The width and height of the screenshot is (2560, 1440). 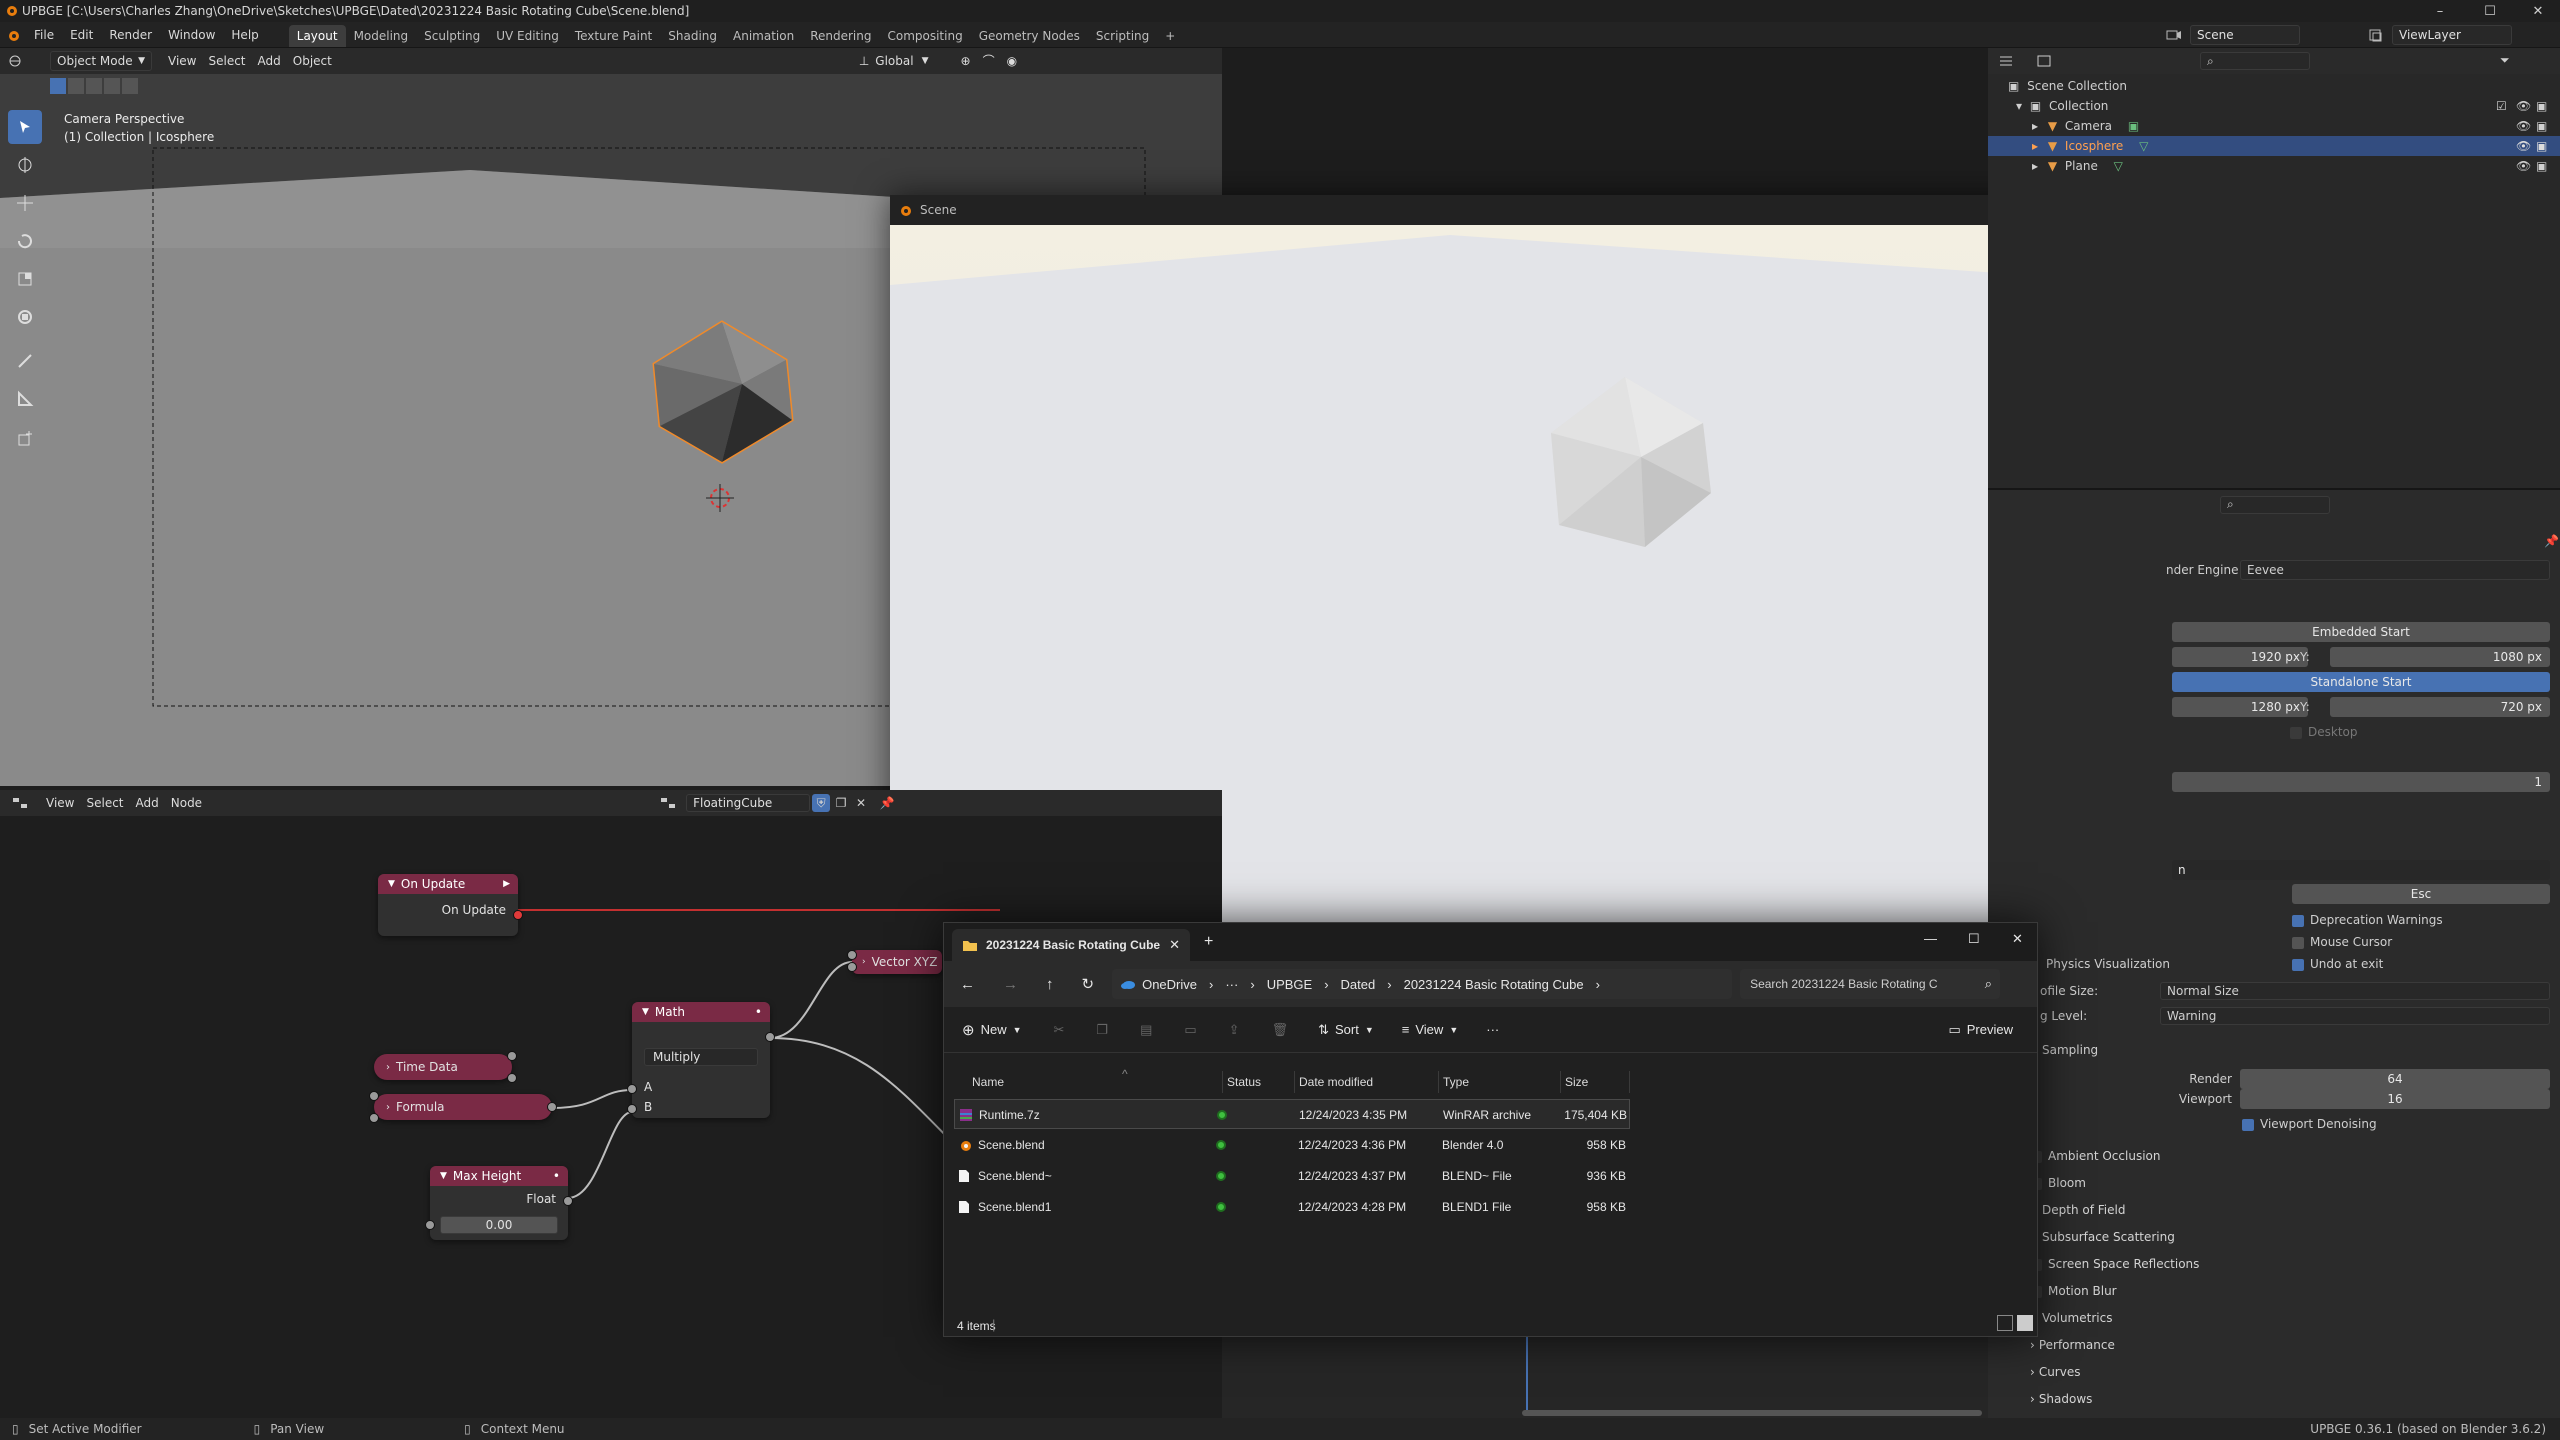 What do you see at coordinates (2337, 964) in the screenshot?
I see `undo-at-exit-checkbox: Undo at exit` at bounding box center [2337, 964].